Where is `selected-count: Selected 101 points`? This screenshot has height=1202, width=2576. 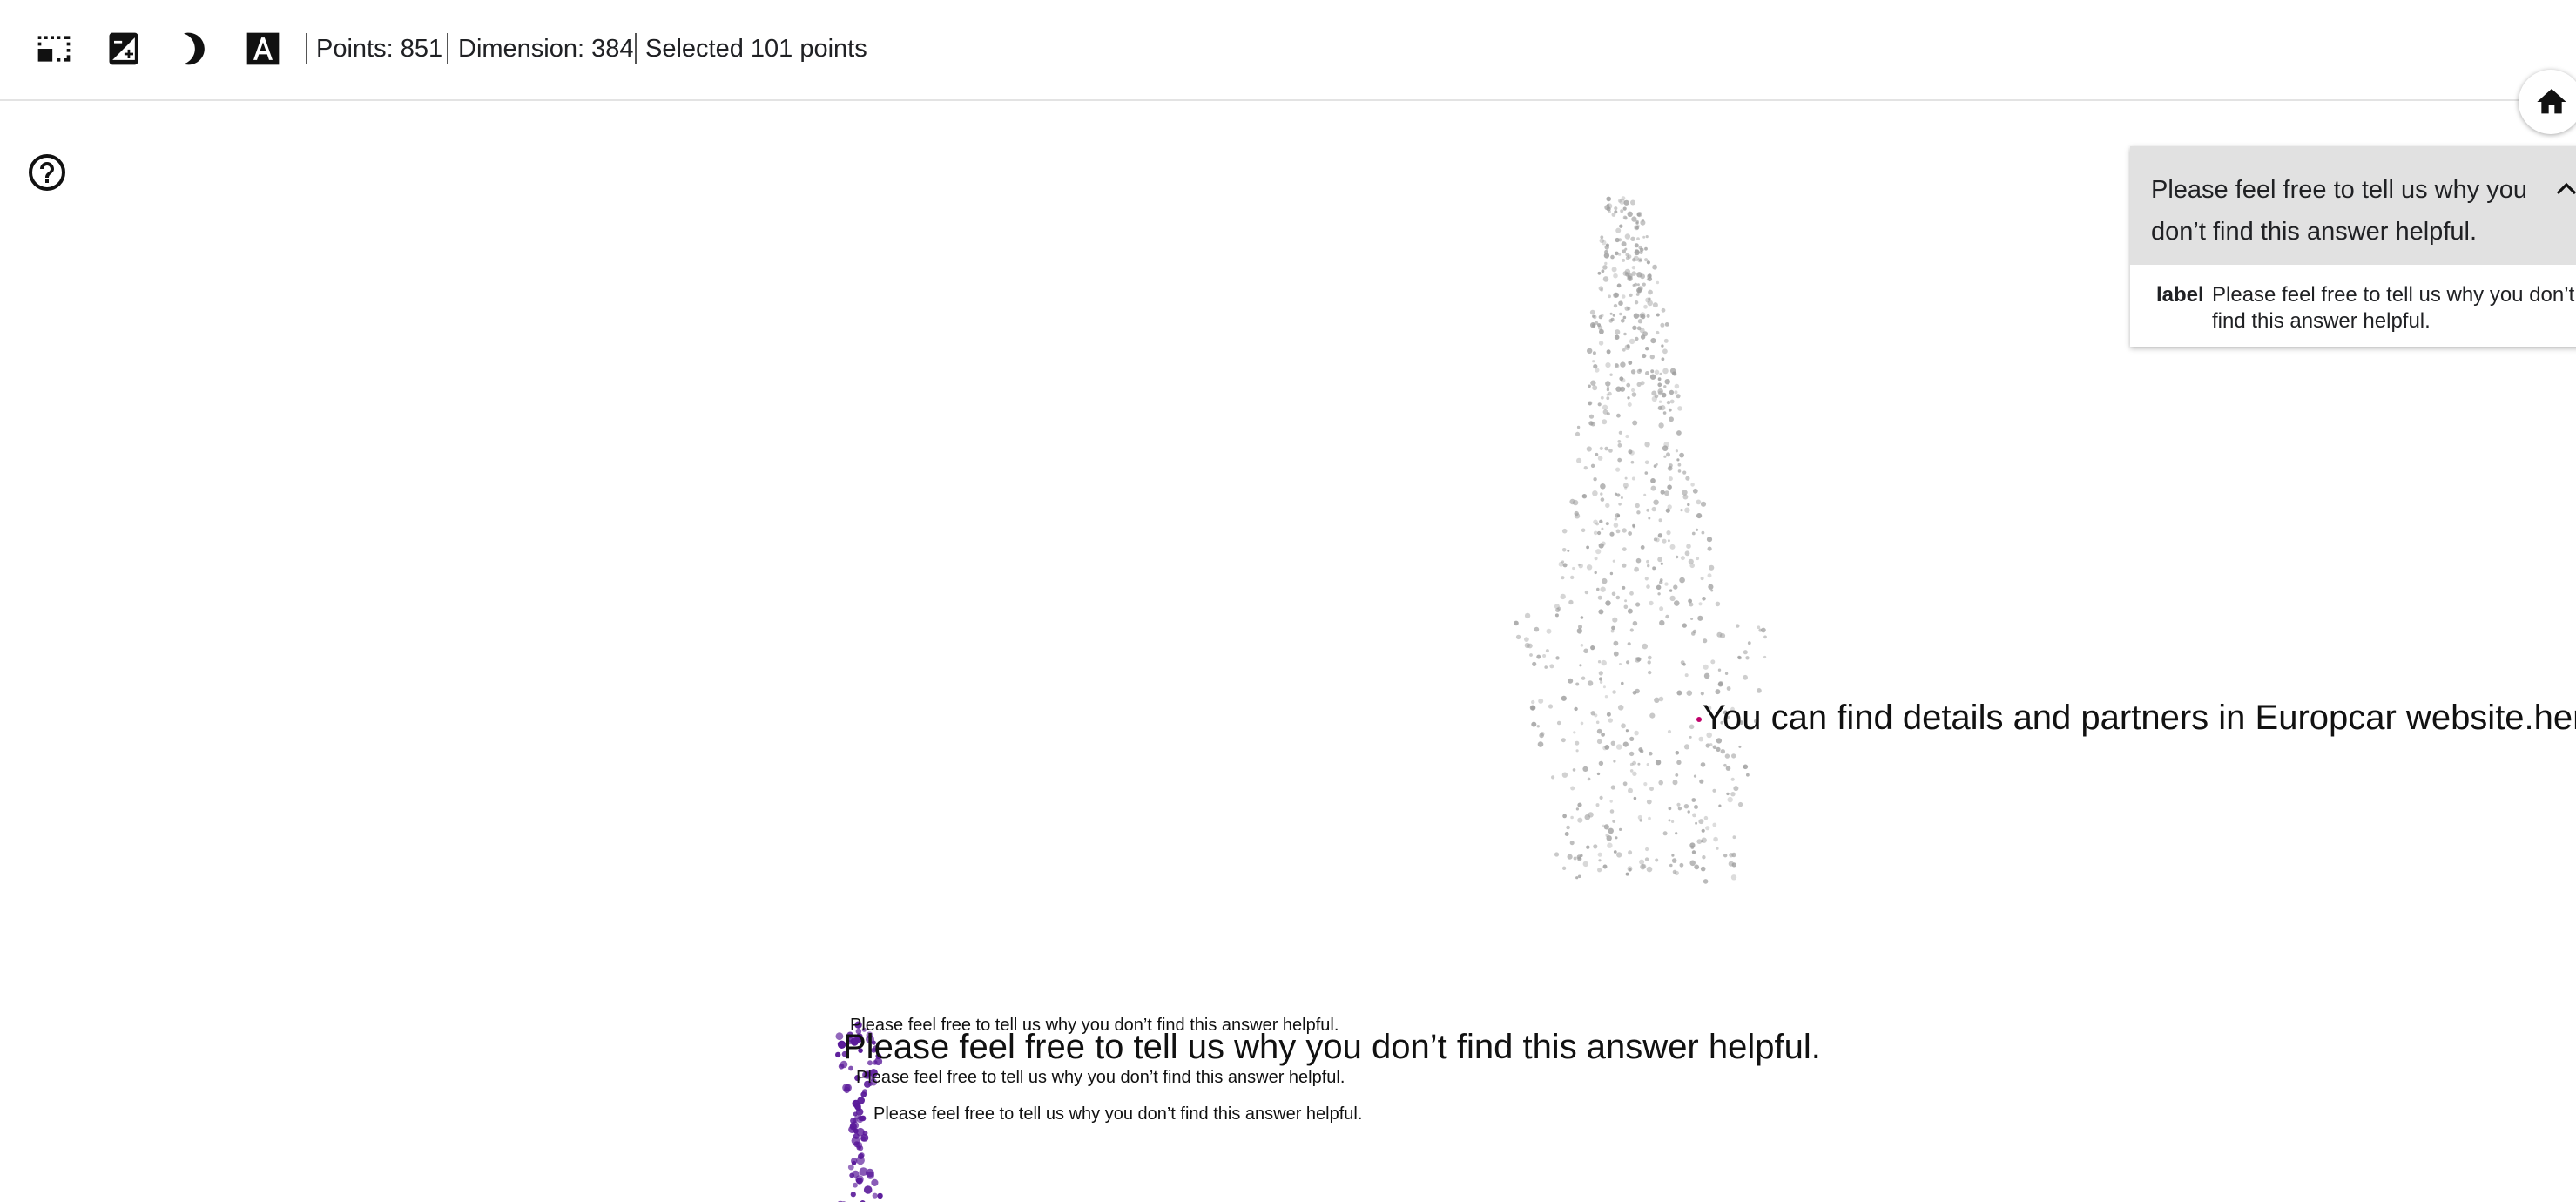 selected-count: Selected 101 points is located at coordinates (756, 49).